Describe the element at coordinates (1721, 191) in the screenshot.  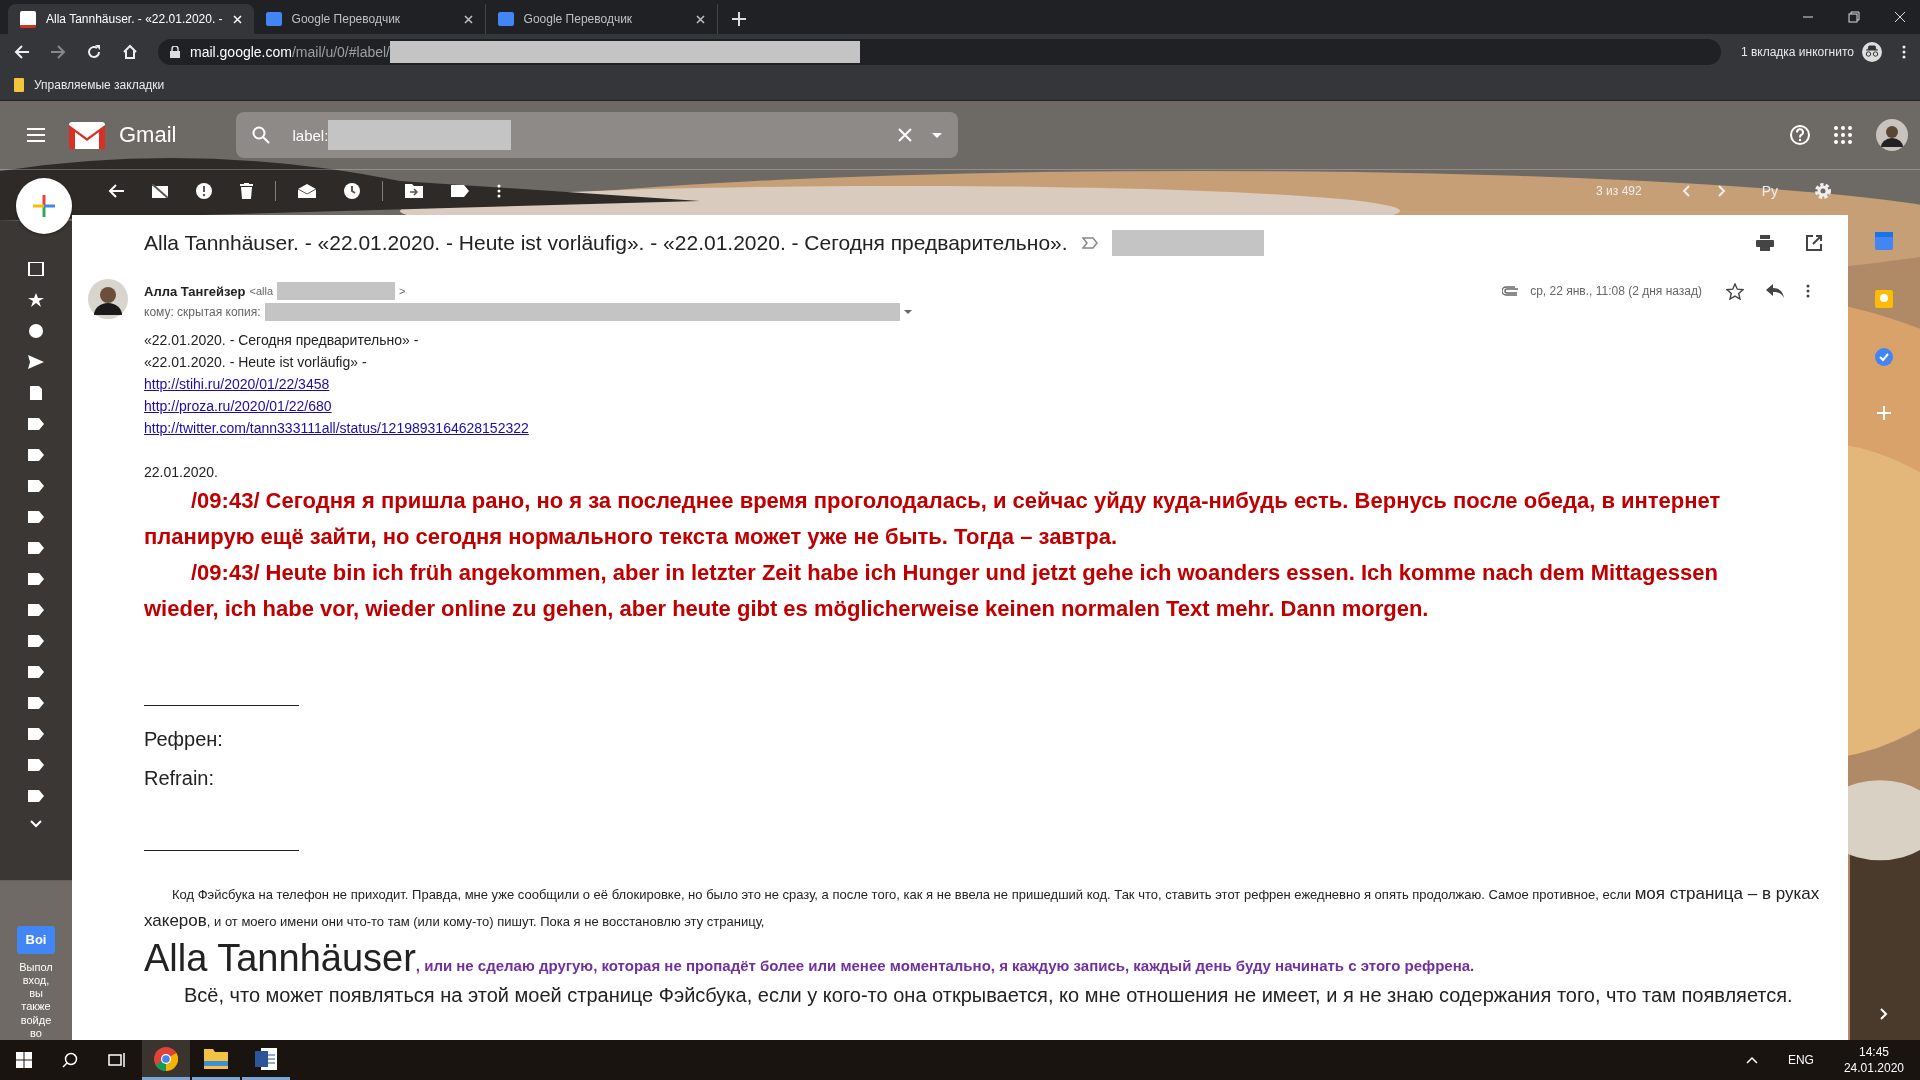
I see `next-icon` at that location.